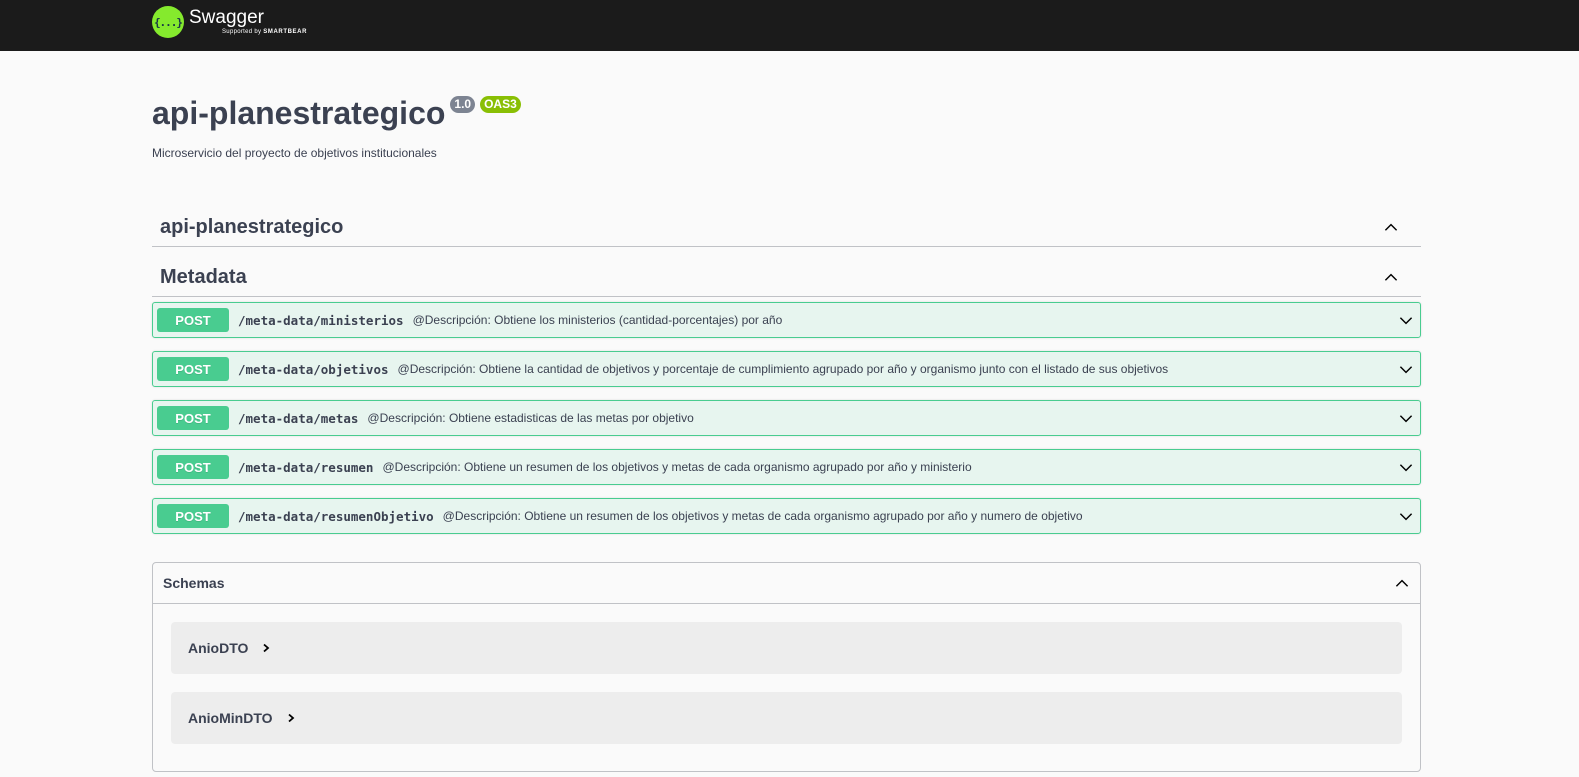 This screenshot has height=777, width=1579. What do you see at coordinates (321, 320) in the screenshot?
I see `operation-path: /meta-data/ministerios` at bounding box center [321, 320].